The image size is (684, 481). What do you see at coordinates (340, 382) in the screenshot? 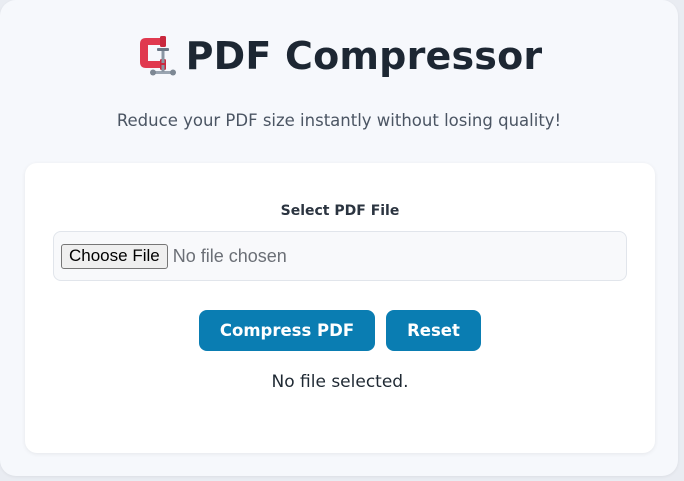
I see `status-message: No file selected.` at bounding box center [340, 382].